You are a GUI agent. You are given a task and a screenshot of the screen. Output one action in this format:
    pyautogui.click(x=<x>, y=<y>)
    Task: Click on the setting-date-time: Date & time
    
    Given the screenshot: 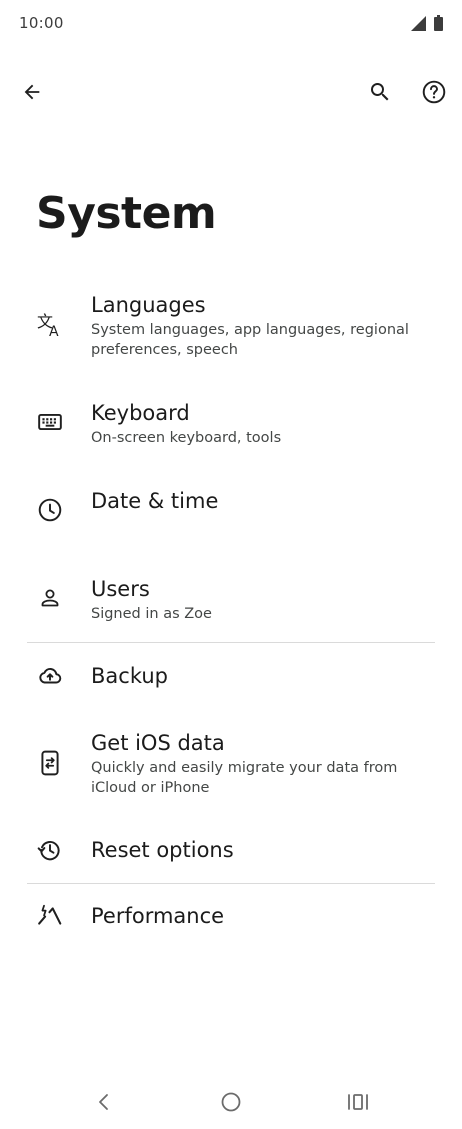 What is the action you would take?
    pyautogui.click(x=231, y=514)
    